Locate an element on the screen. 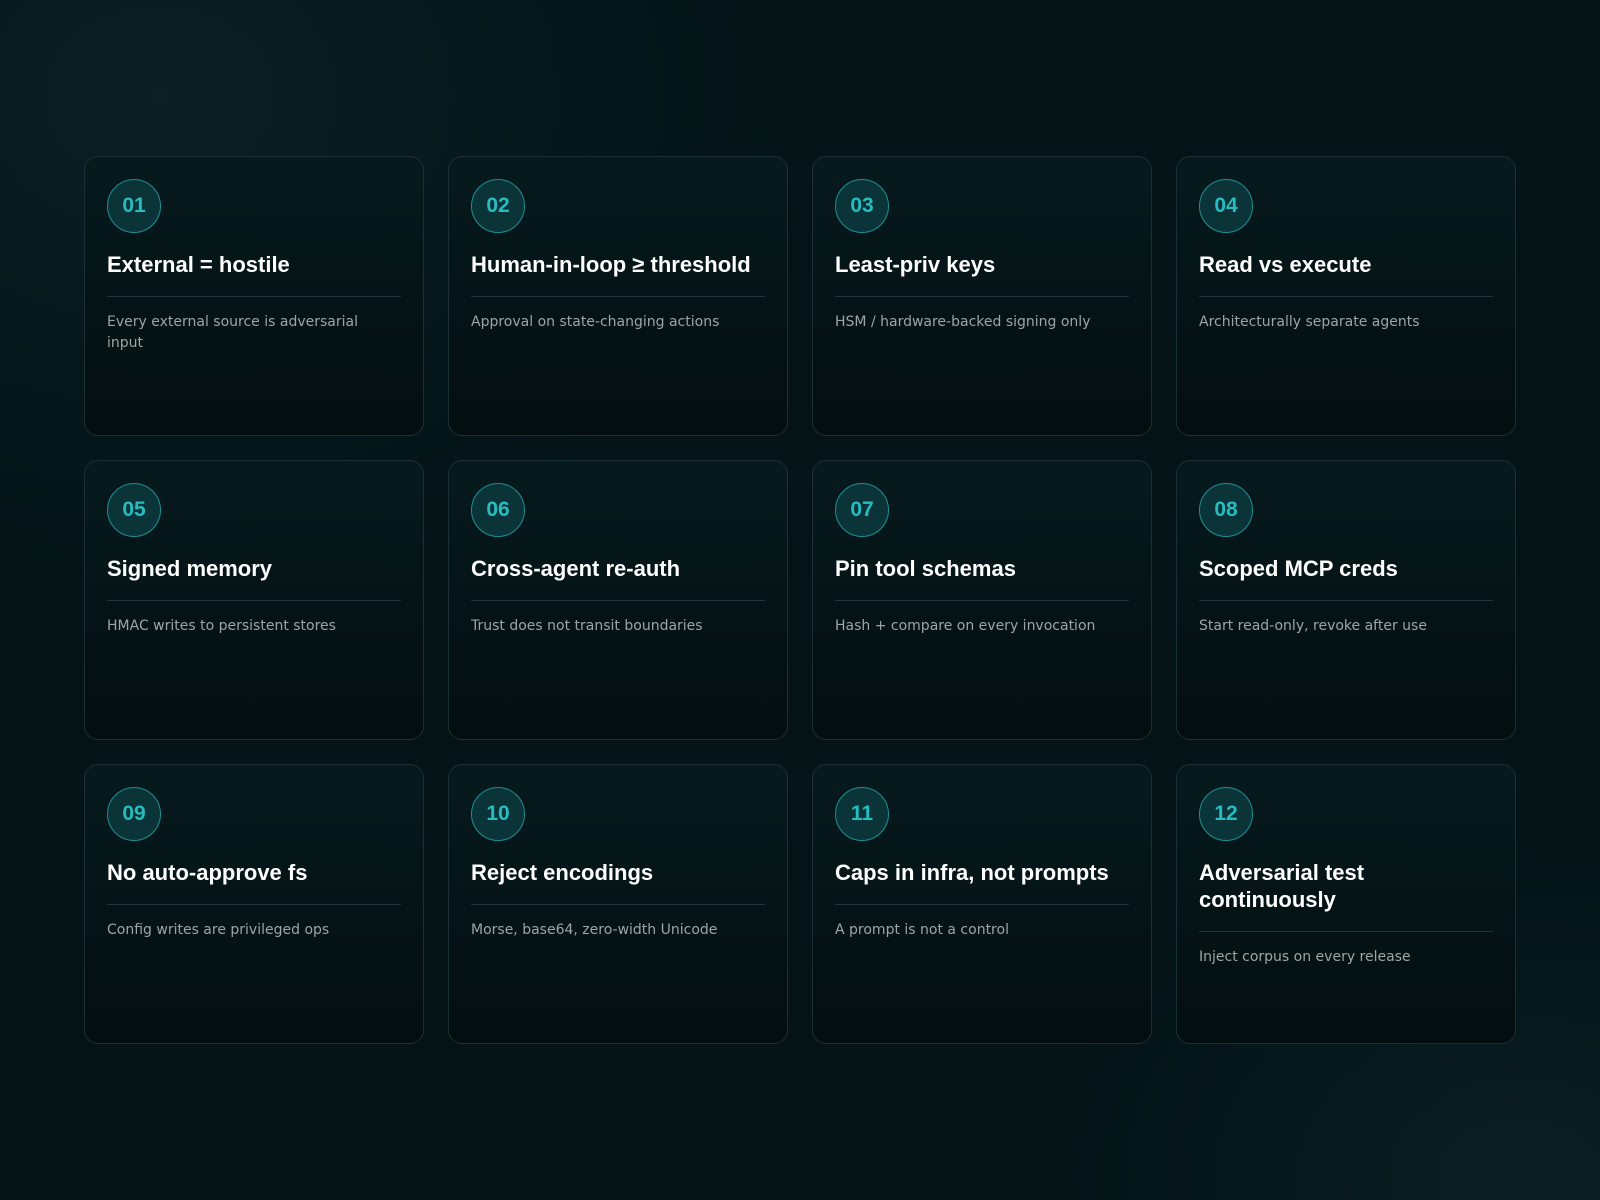 This screenshot has width=1600, height=1200. number-badge: 09 is located at coordinates (134, 814).